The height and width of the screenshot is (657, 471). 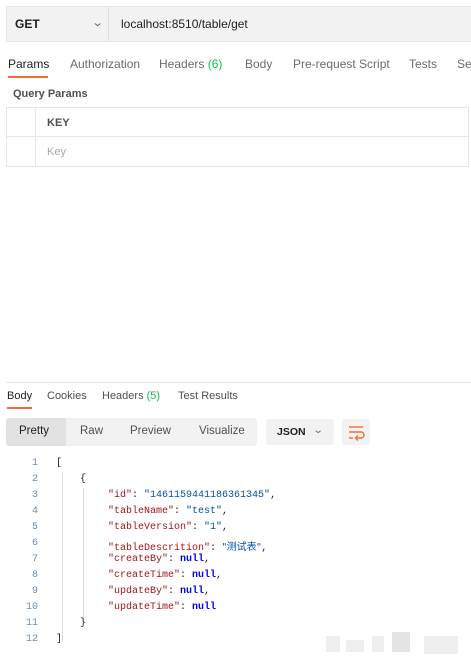 I want to click on raw-button: Raw, so click(x=91, y=431).